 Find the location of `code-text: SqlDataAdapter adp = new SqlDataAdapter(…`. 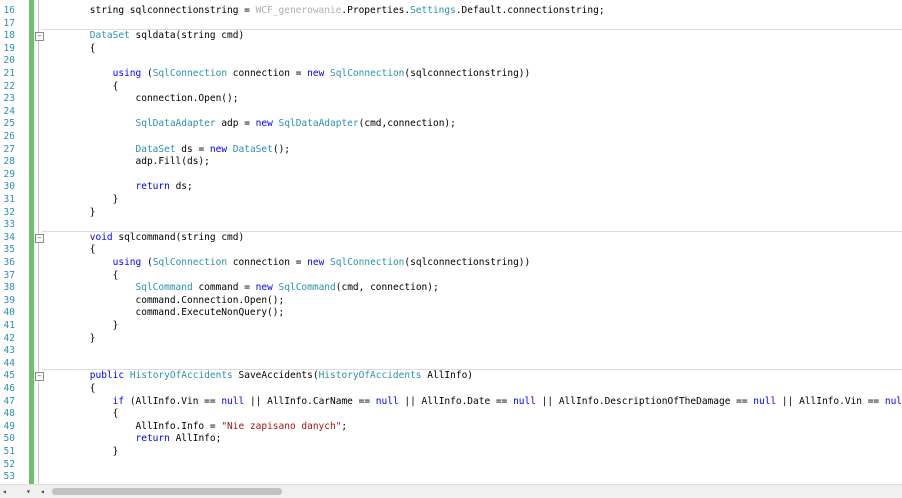

code-text: SqlDataAdapter adp = new SqlDataAdapter(… is located at coordinates (250, 124).